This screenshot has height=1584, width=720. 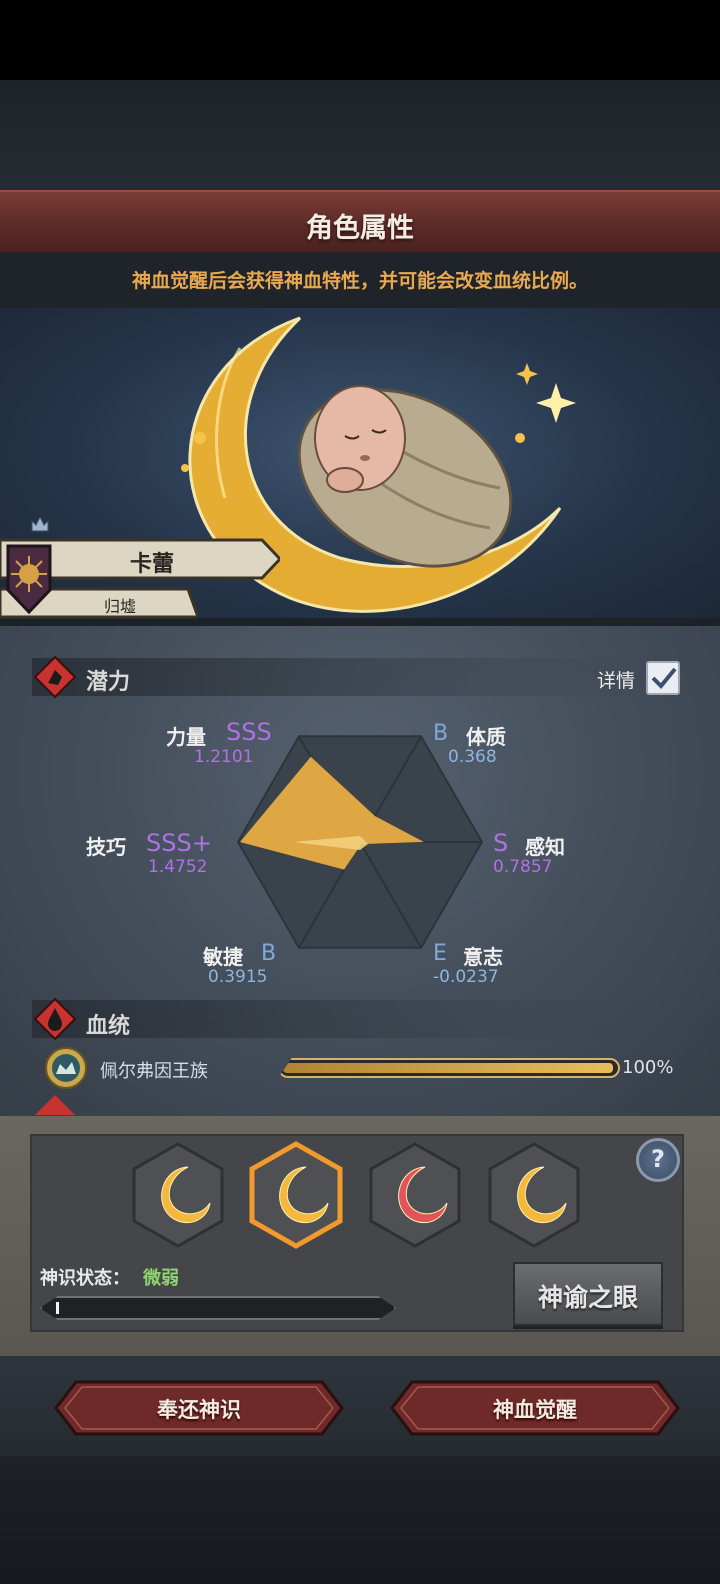 What do you see at coordinates (186, 737) in the screenshot?
I see `stat-name-strength: 力量` at bounding box center [186, 737].